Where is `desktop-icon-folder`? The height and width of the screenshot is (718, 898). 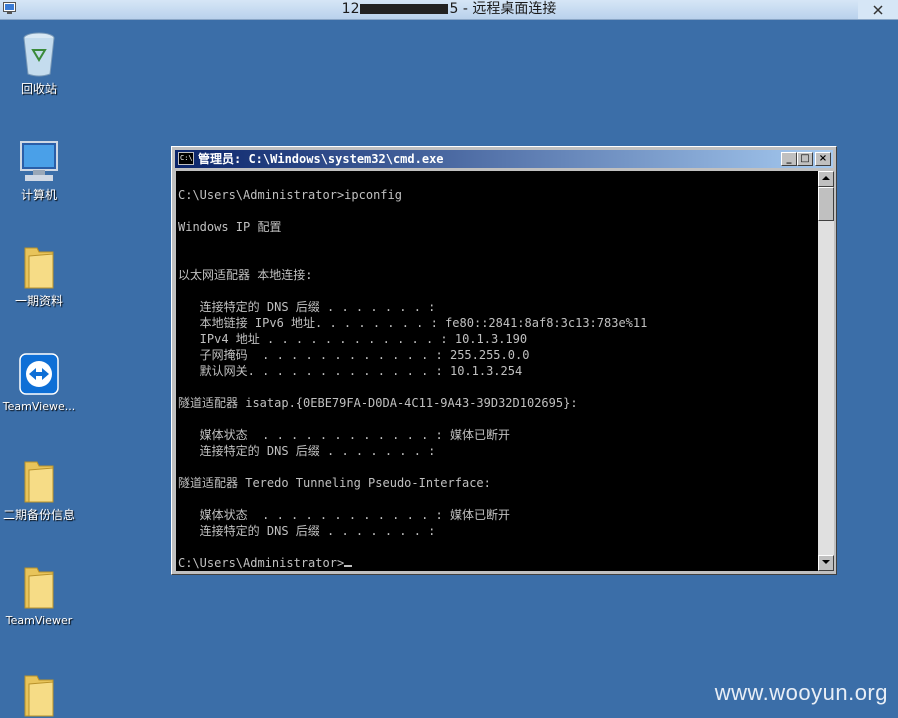 desktop-icon-folder is located at coordinates (39, 695).